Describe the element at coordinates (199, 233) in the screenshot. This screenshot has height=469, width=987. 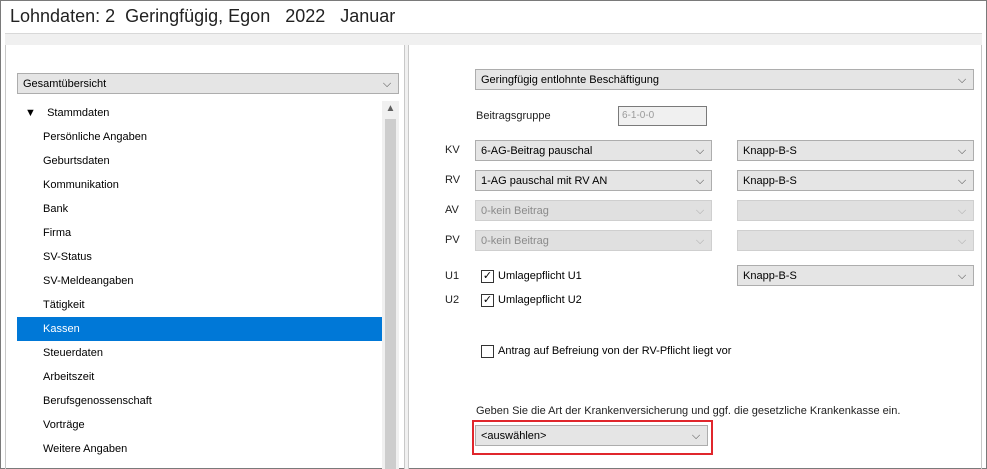
I see `tree-item-firma: Firma` at that location.